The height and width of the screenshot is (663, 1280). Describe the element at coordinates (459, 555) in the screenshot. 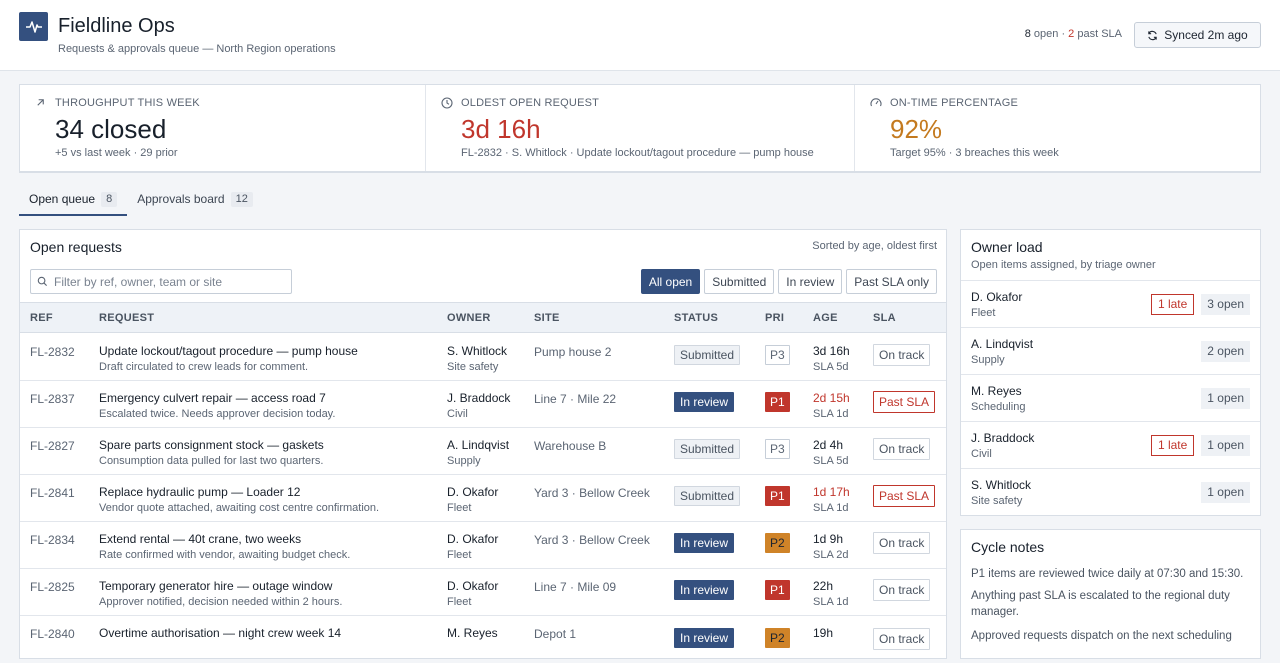

I see `owner-team: Fleet` at that location.